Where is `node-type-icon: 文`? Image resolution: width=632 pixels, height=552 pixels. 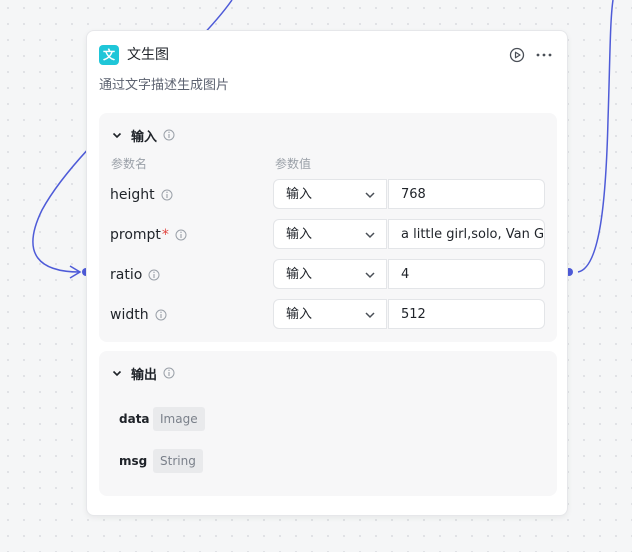 node-type-icon: 文 is located at coordinates (109, 55).